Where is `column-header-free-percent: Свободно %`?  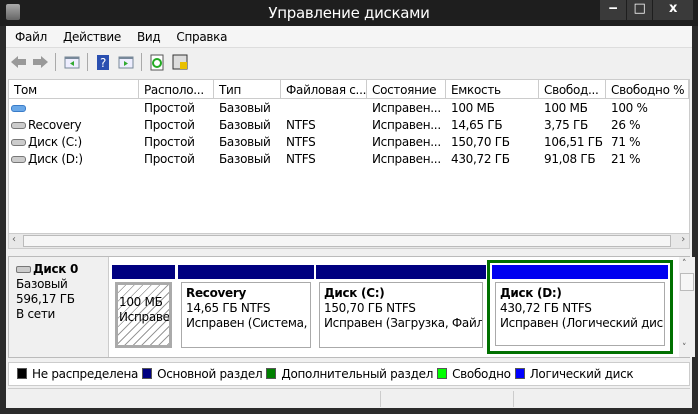 column-header-free-percent: Свободно % is located at coordinates (647, 89).